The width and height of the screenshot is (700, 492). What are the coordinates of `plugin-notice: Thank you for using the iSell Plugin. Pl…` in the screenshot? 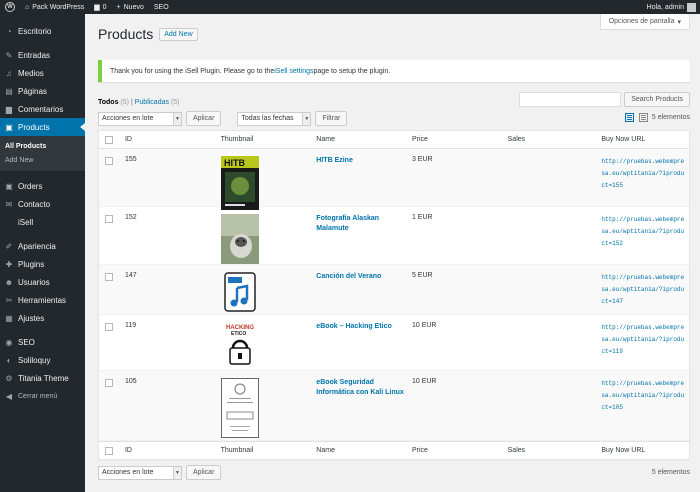 It's located at (394, 71).